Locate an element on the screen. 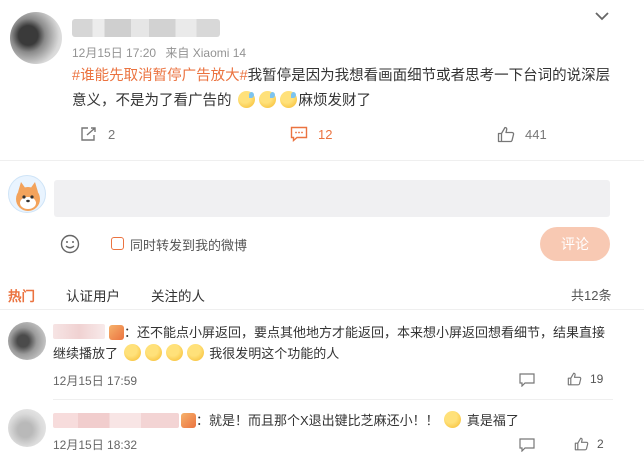 The width and height of the screenshot is (644, 461). chevron-down-icon is located at coordinates (602, 16).